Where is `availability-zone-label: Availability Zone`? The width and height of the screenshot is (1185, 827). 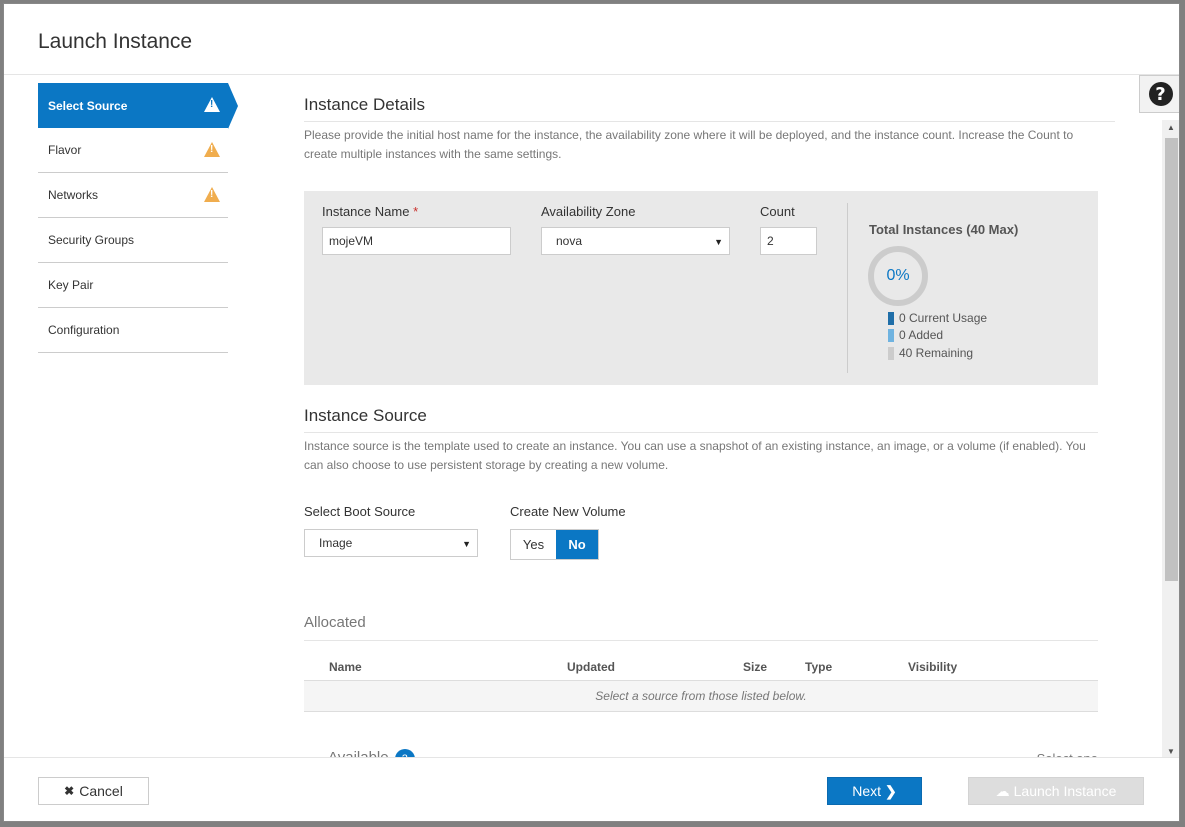 availability-zone-label: Availability Zone is located at coordinates (588, 211).